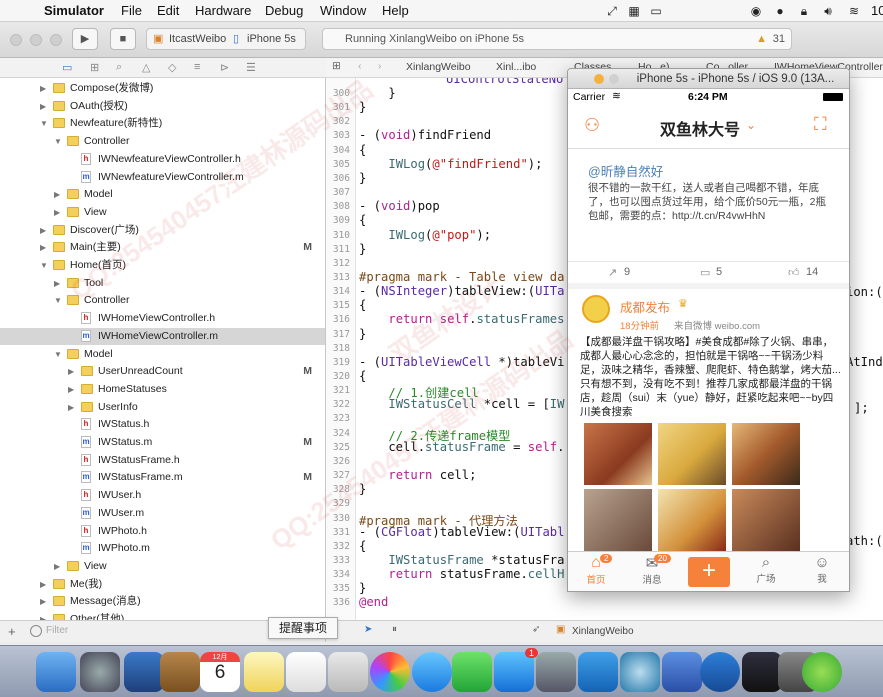 The height and width of the screenshot is (697, 883). What do you see at coordinates (251, 67) in the screenshot?
I see `report-nav-icon: ☰` at bounding box center [251, 67].